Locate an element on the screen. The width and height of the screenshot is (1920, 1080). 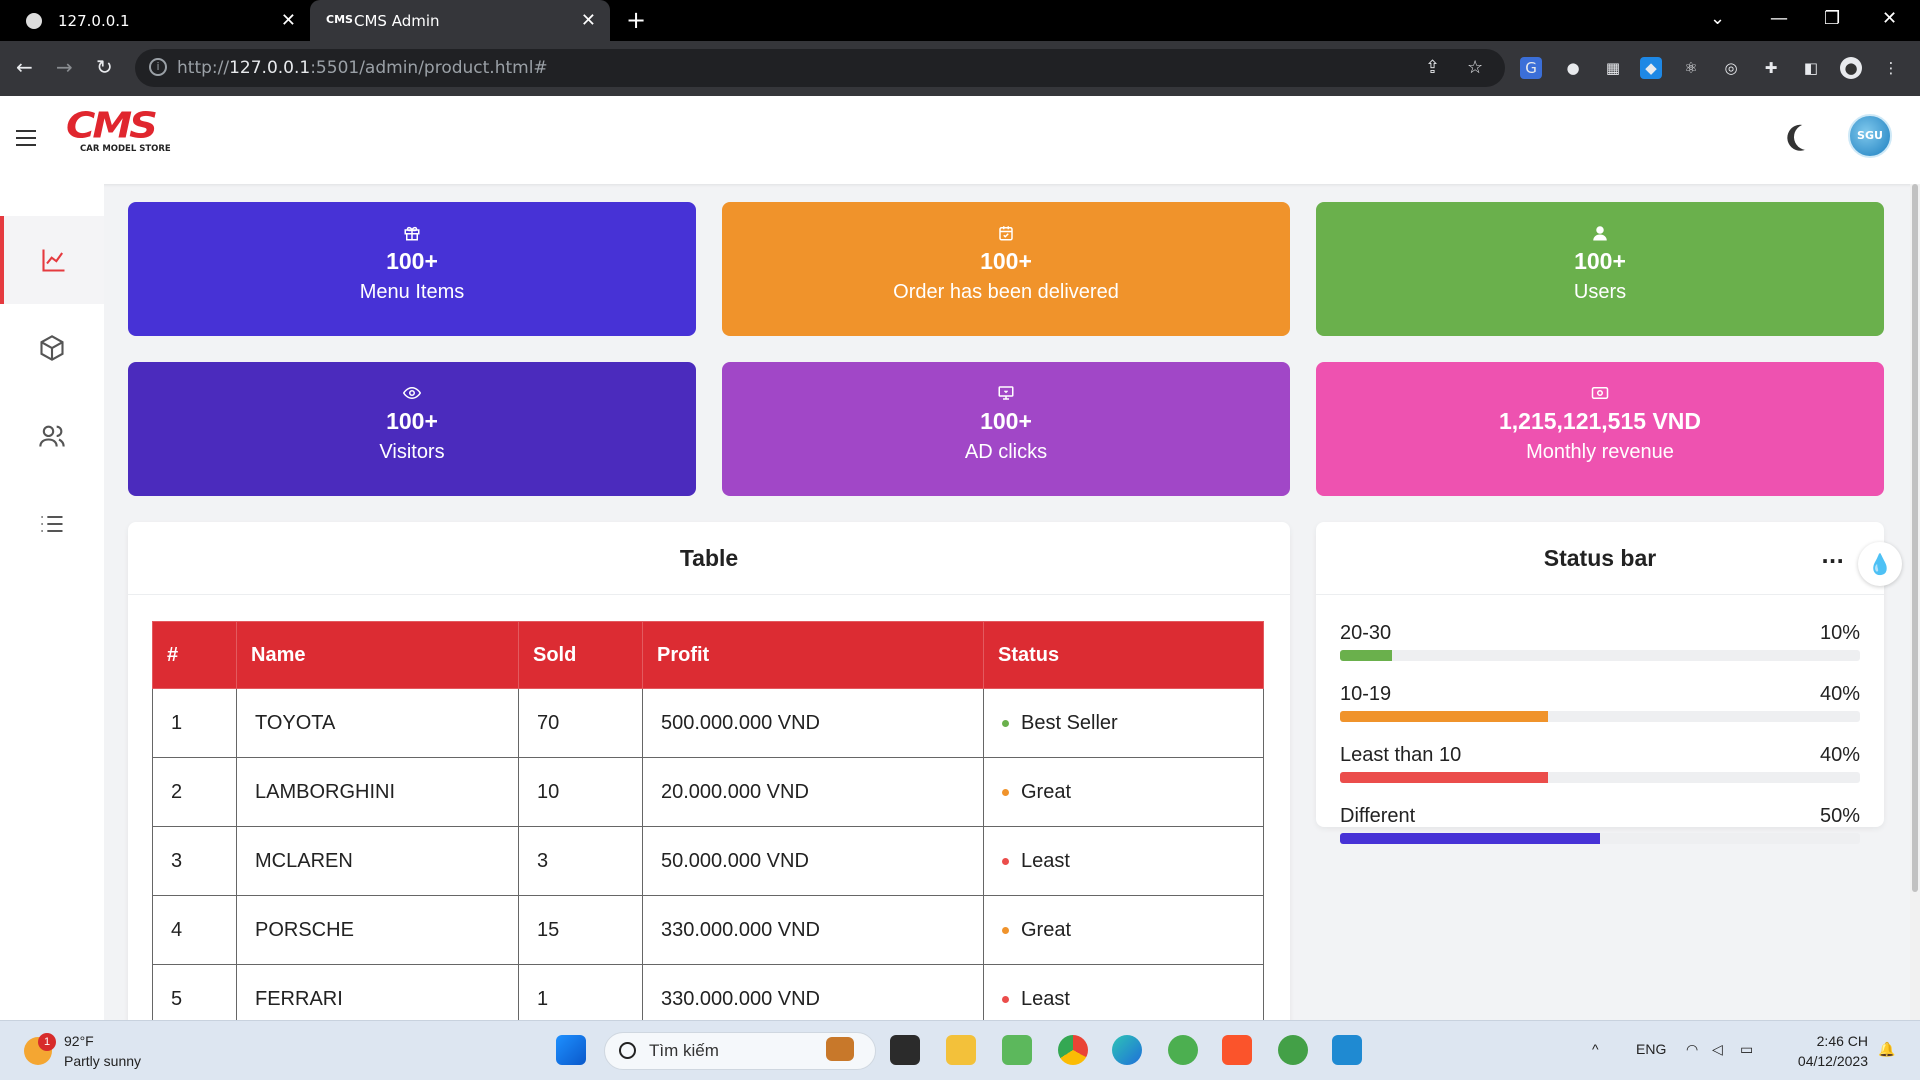
cms-favicon-icon: CMS is located at coordinates (339, 19).